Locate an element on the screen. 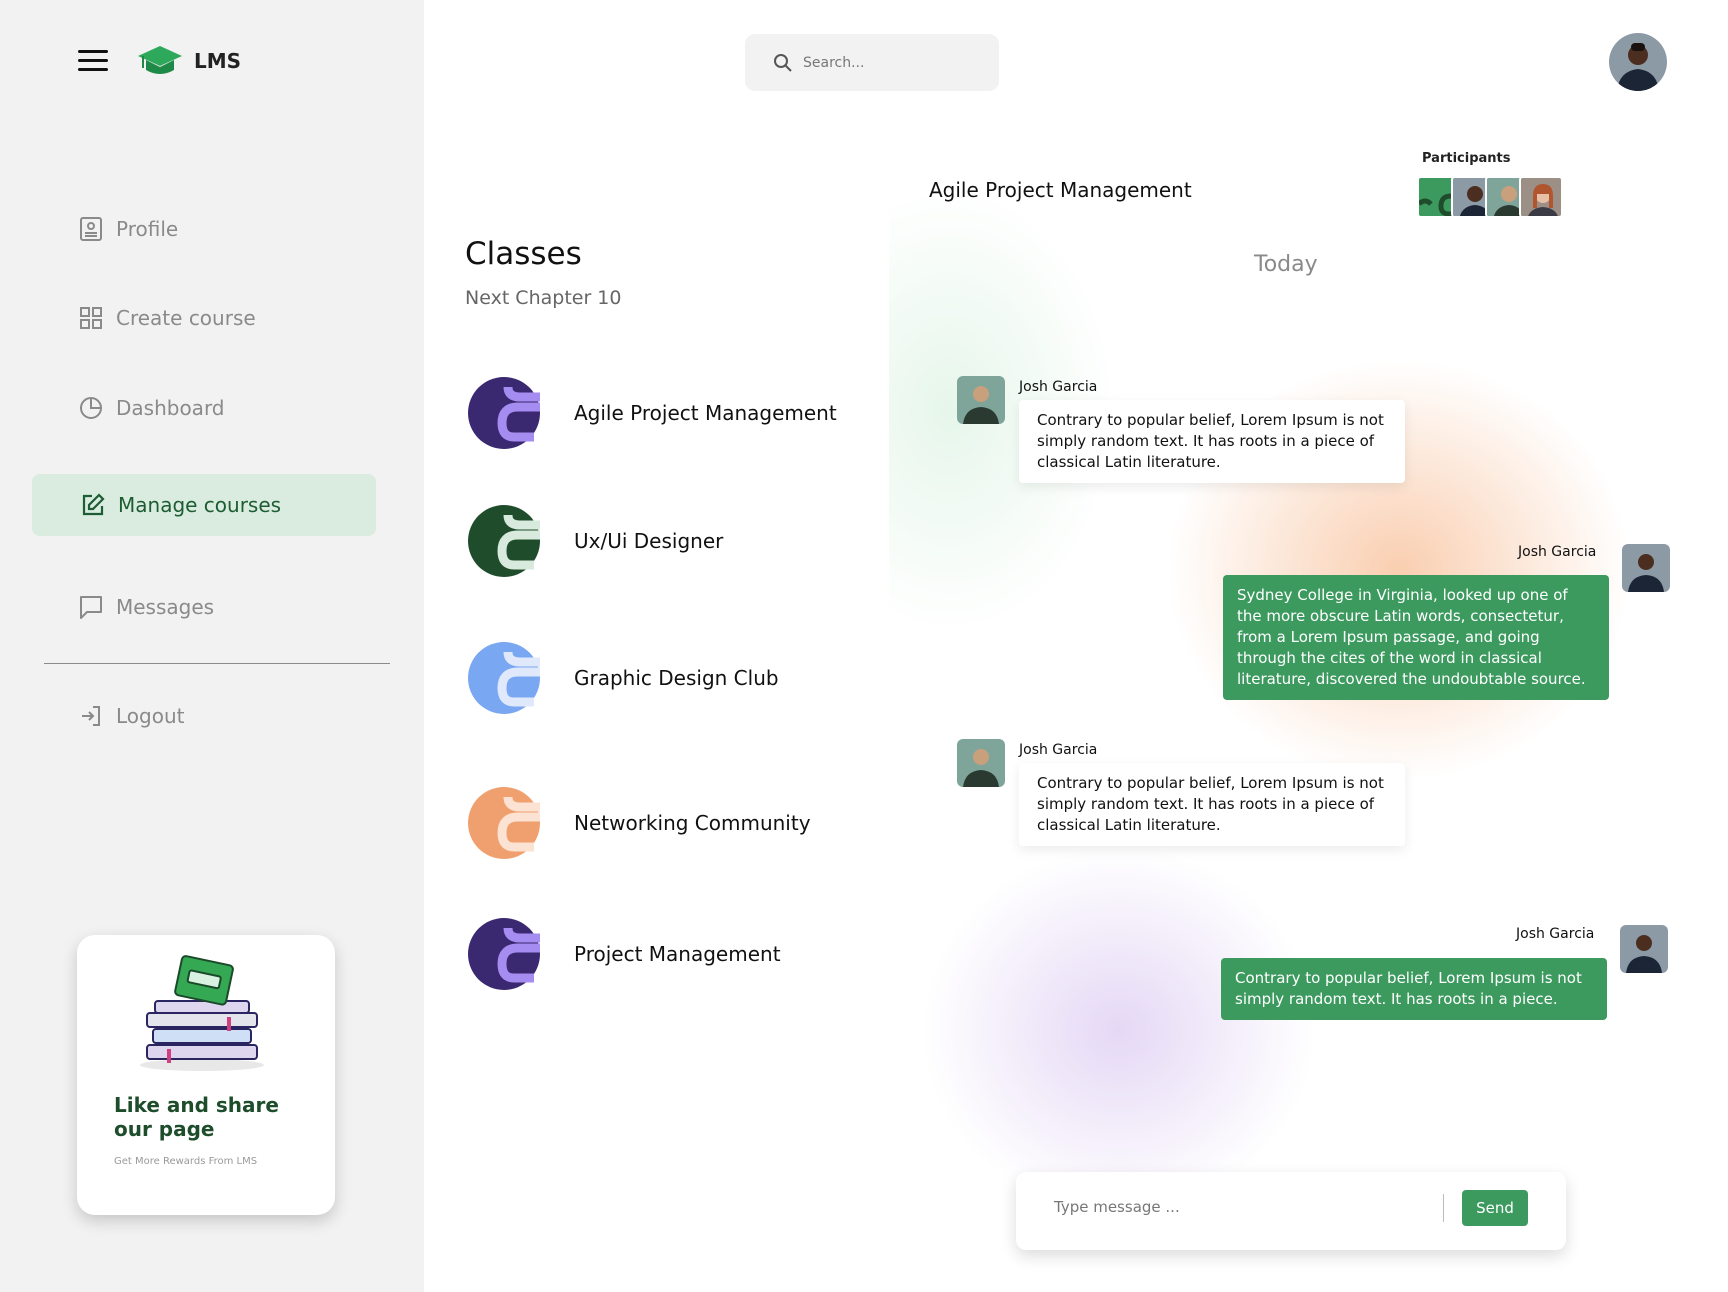  logo-text: LMS is located at coordinates (218, 61).